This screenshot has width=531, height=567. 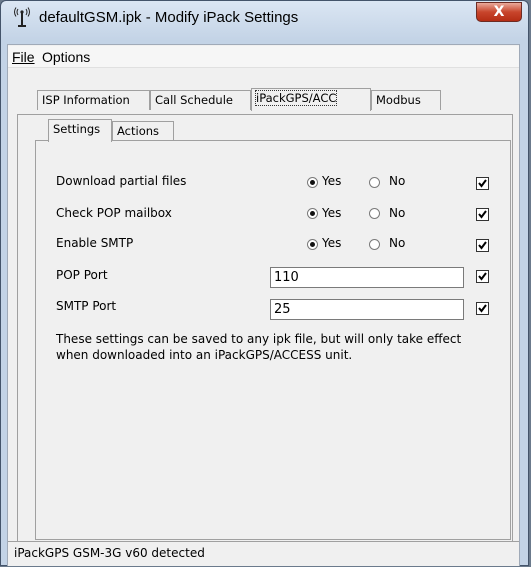 I want to click on smtp-port-label: SMTP Port, so click(x=86, y=306).